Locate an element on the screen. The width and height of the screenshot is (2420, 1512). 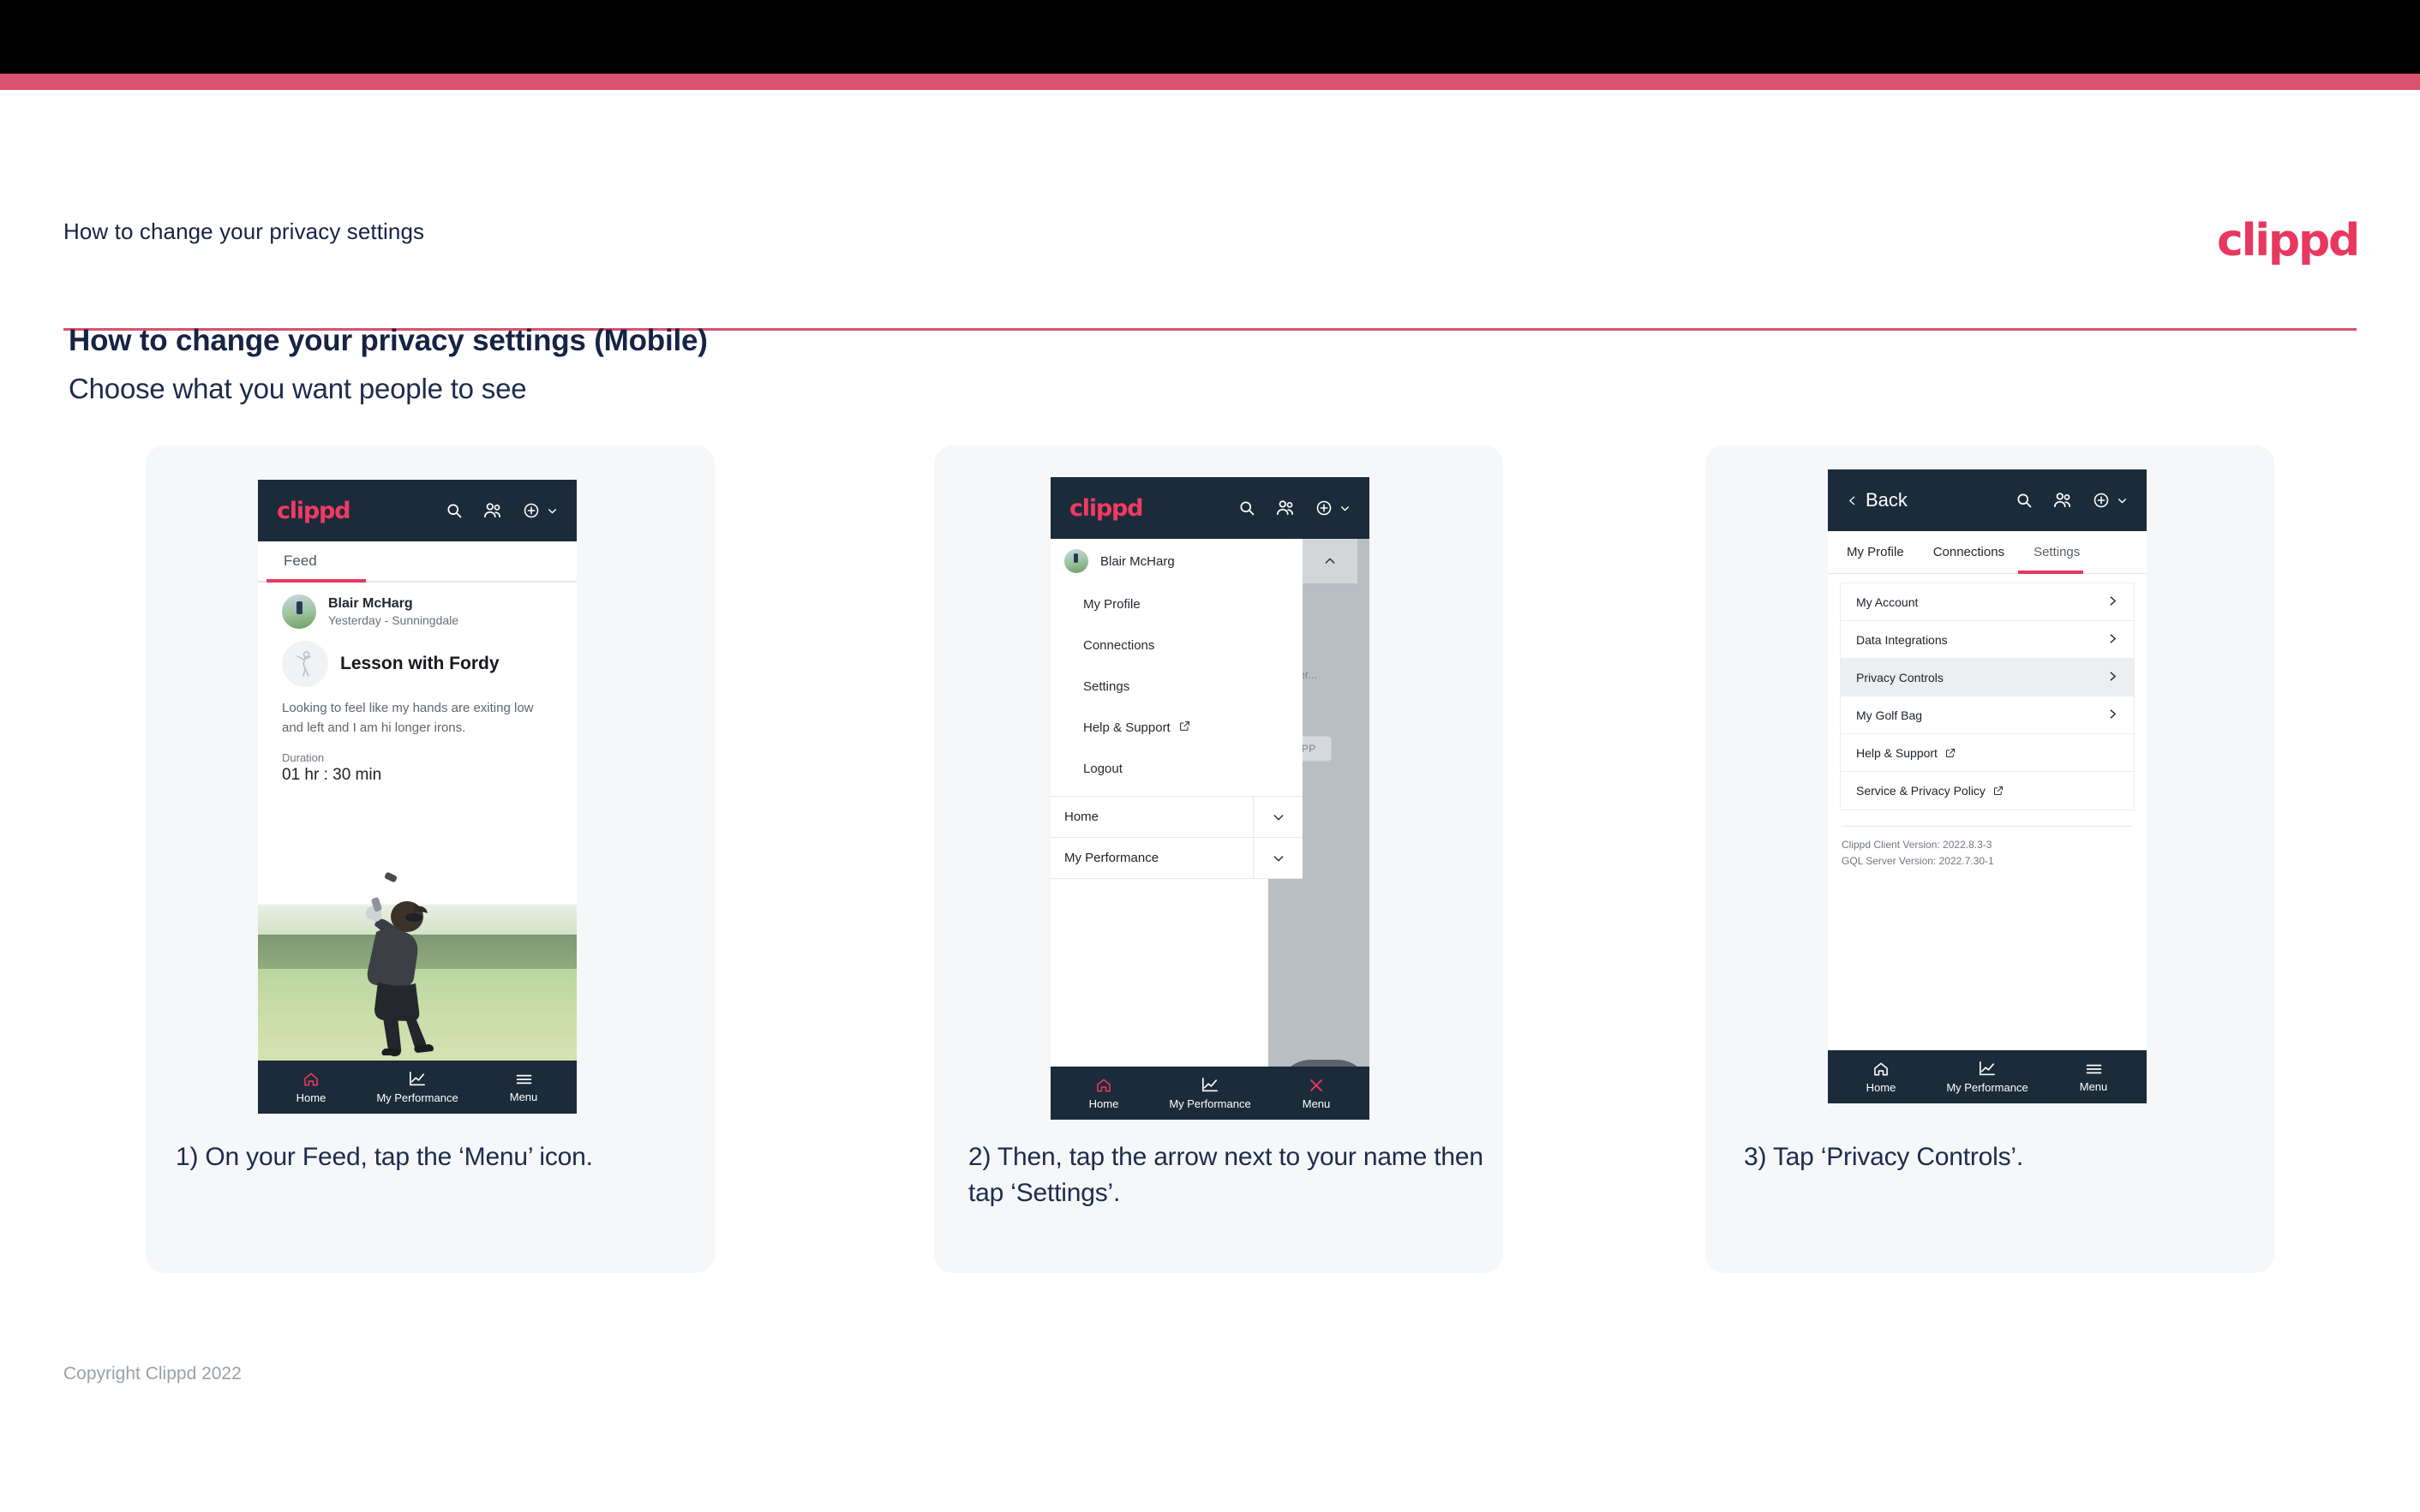
tab-my-profile: My Profile is located at coordinates (1875, 552).